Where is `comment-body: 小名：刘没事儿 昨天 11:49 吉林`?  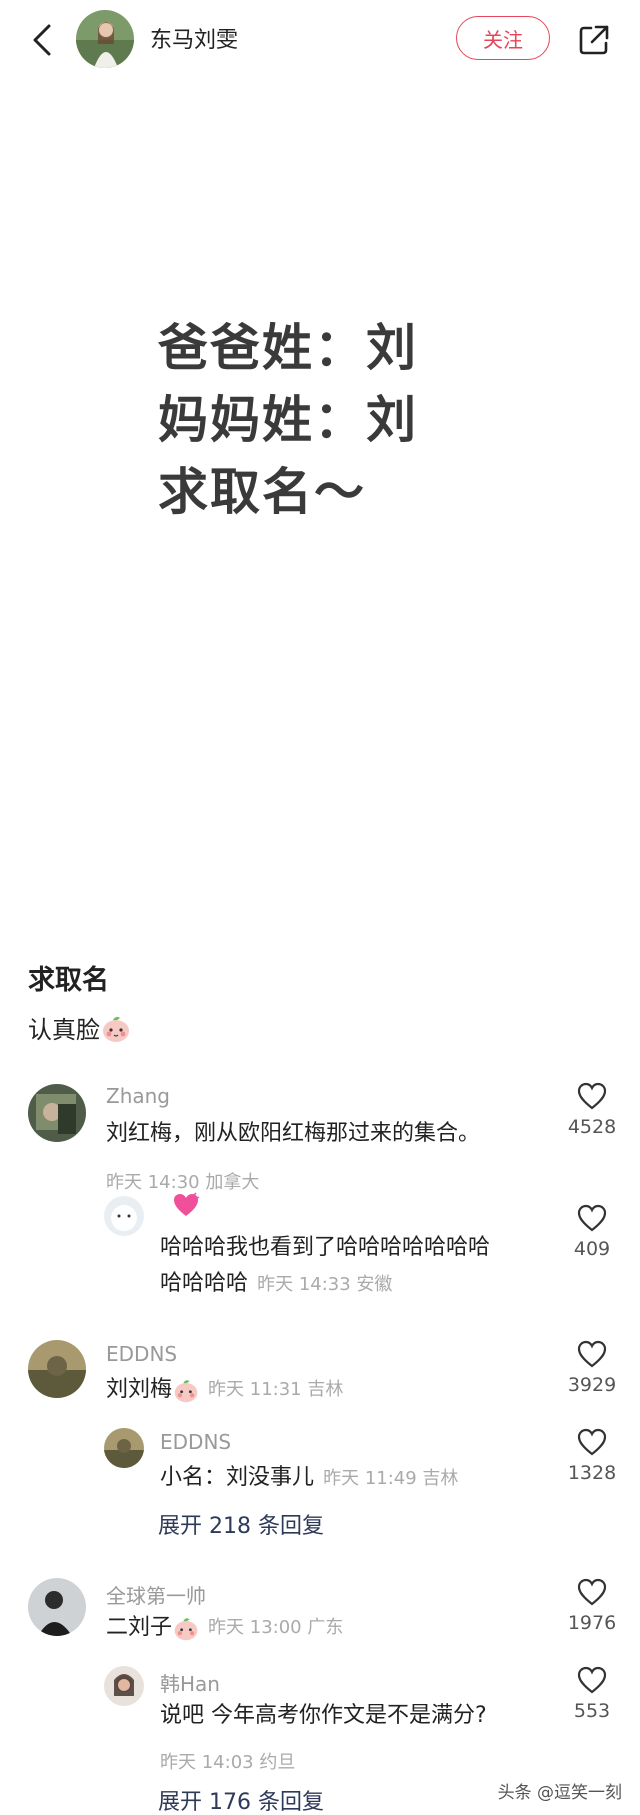
comment-body: 小名：刘没事儿 昨天 11:49 吉林 is located at coordinates (309, 1478).